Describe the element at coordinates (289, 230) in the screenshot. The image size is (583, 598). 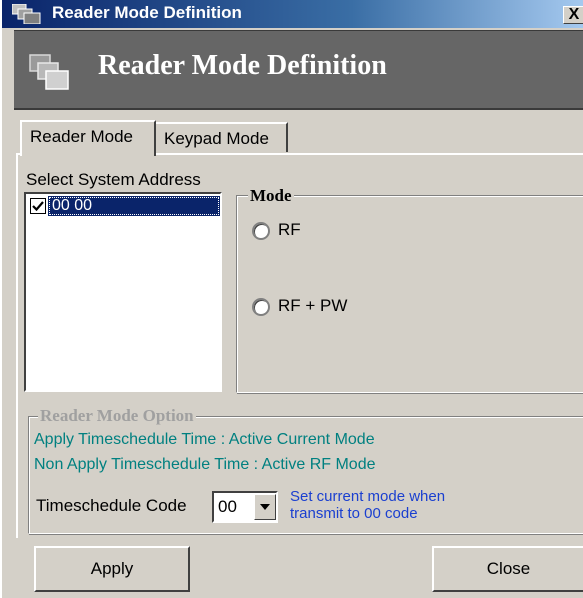
I see `rf-radio-label: RF` at that location.